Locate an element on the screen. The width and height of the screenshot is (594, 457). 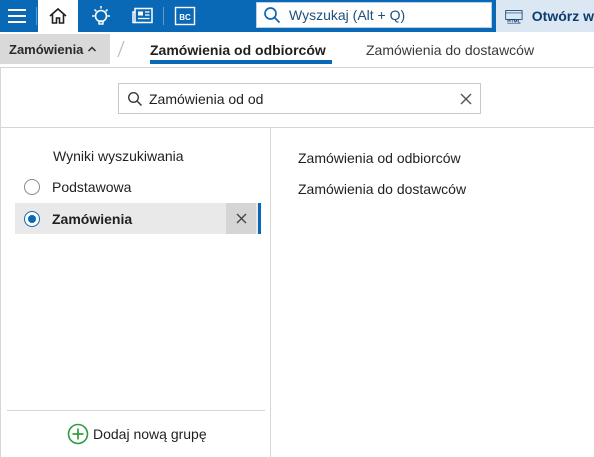
module-label: Zamówienia is located at coordinates (46, 49).